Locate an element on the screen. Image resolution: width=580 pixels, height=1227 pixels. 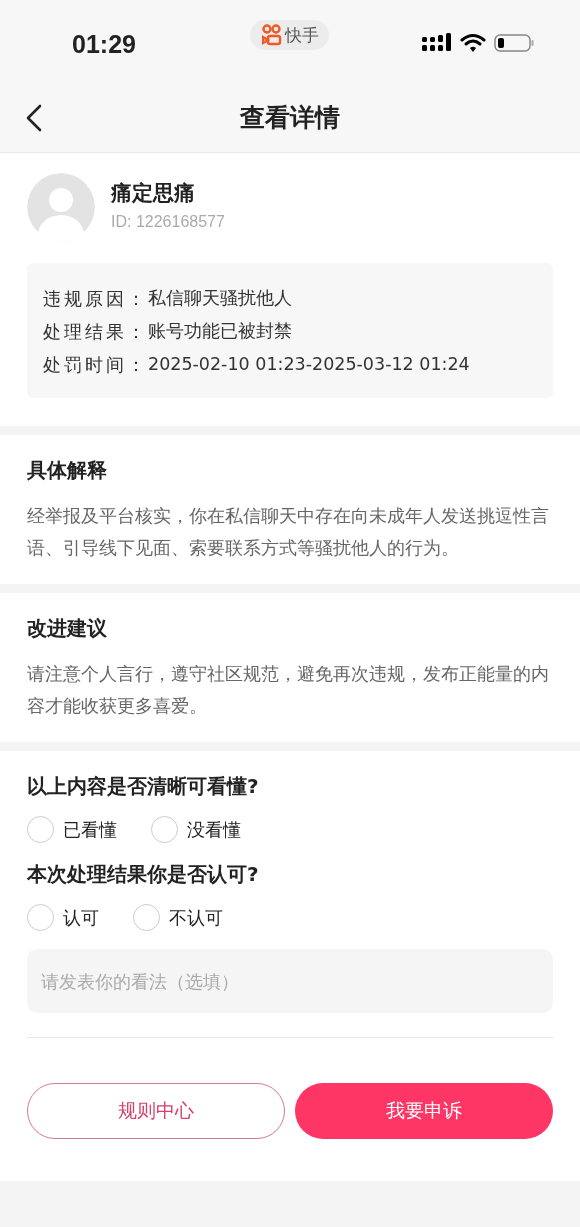
comment-field: 请发表你的看法（选填） is located at coordinates (290, 981).